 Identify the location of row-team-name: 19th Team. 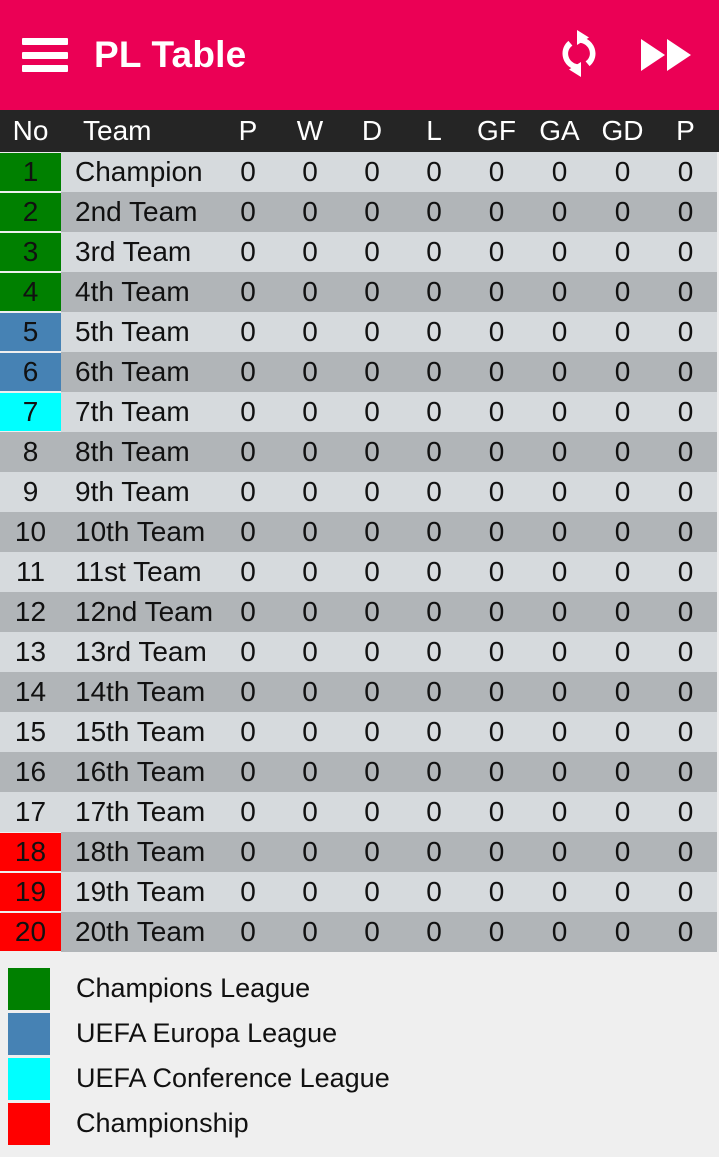
(139, 892).